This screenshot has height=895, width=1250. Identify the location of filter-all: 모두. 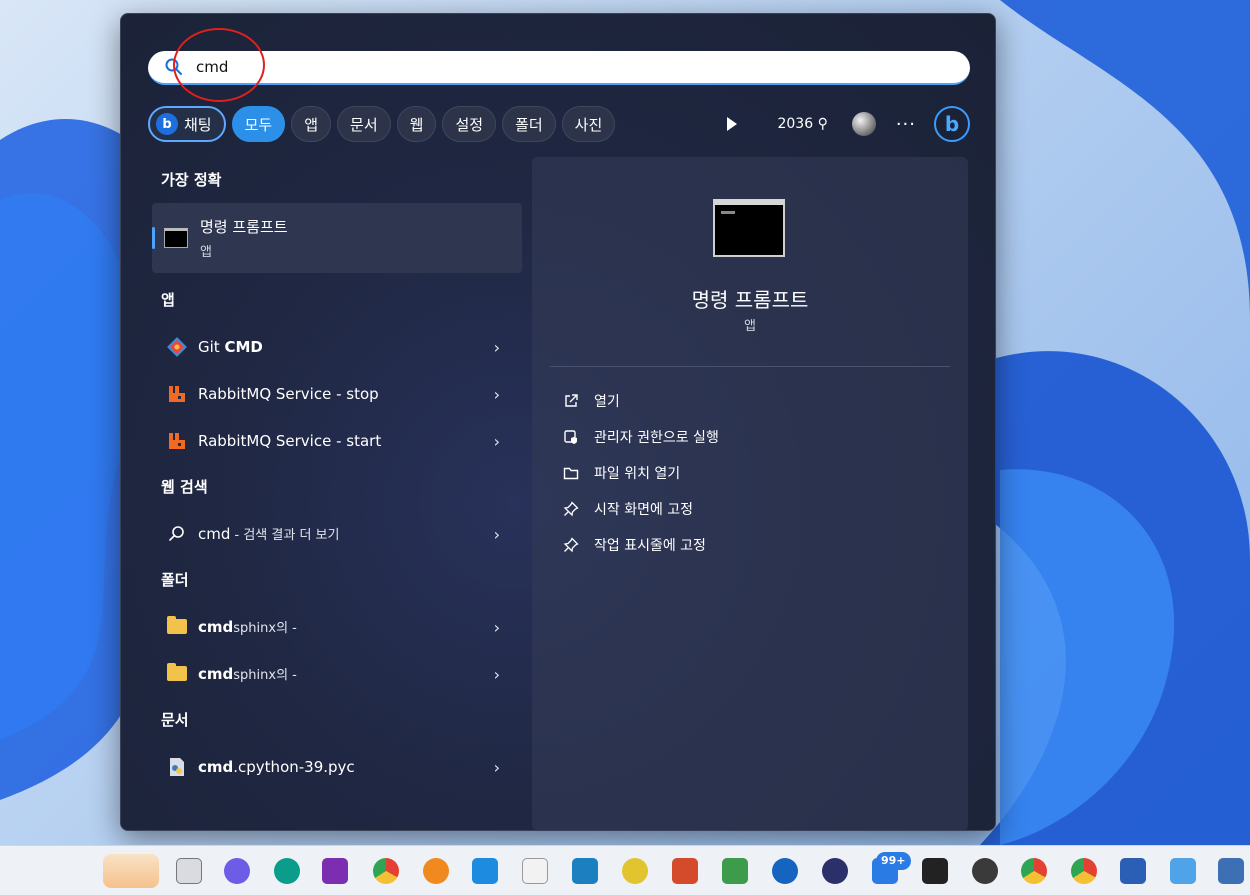
(258, 124).